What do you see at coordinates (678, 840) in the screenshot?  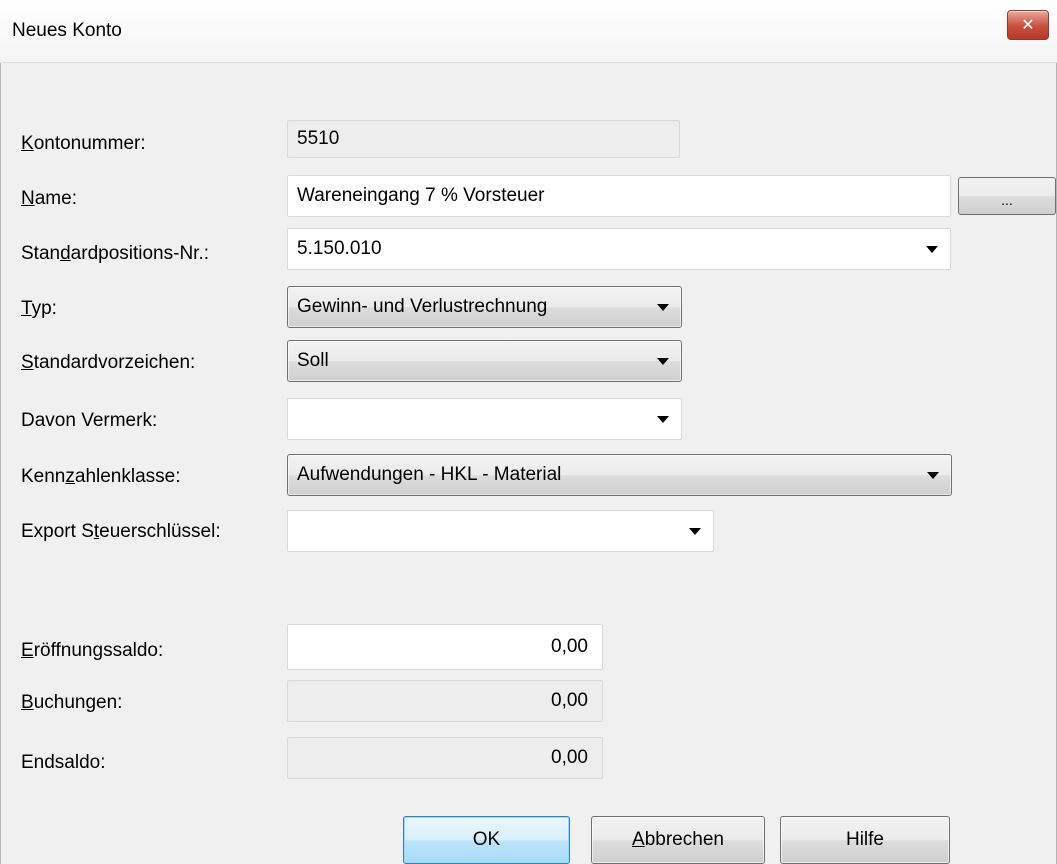 I see `abbrechen-button: Abbrechen` at bounding box center [678, 840].